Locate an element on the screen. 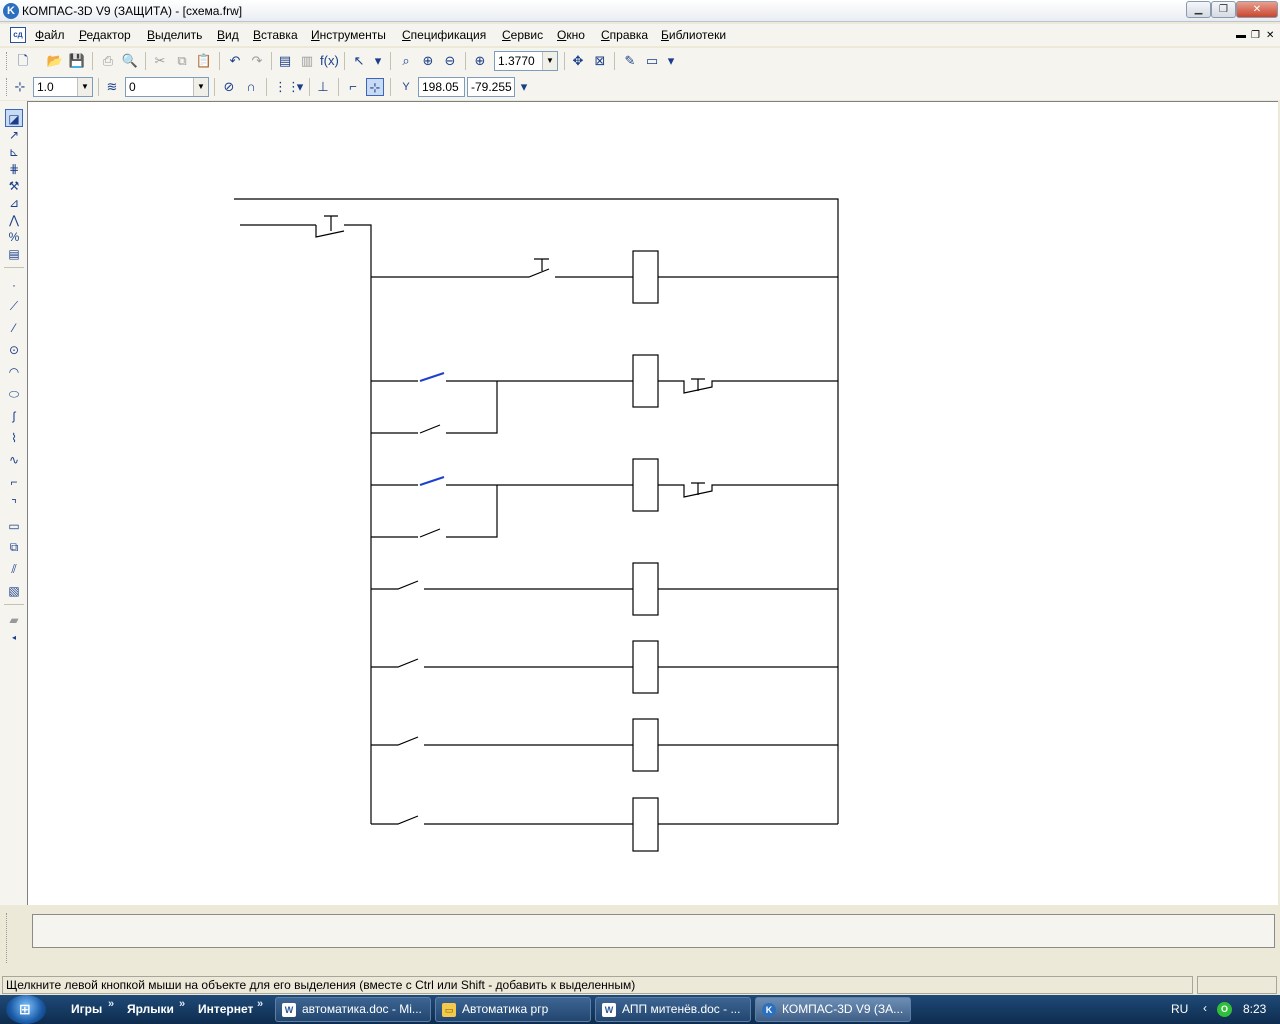 Image resolution: width=1280 pixels, height=1024 pixels. menu-tools: Инструменты is located at coordinates (348, 35).